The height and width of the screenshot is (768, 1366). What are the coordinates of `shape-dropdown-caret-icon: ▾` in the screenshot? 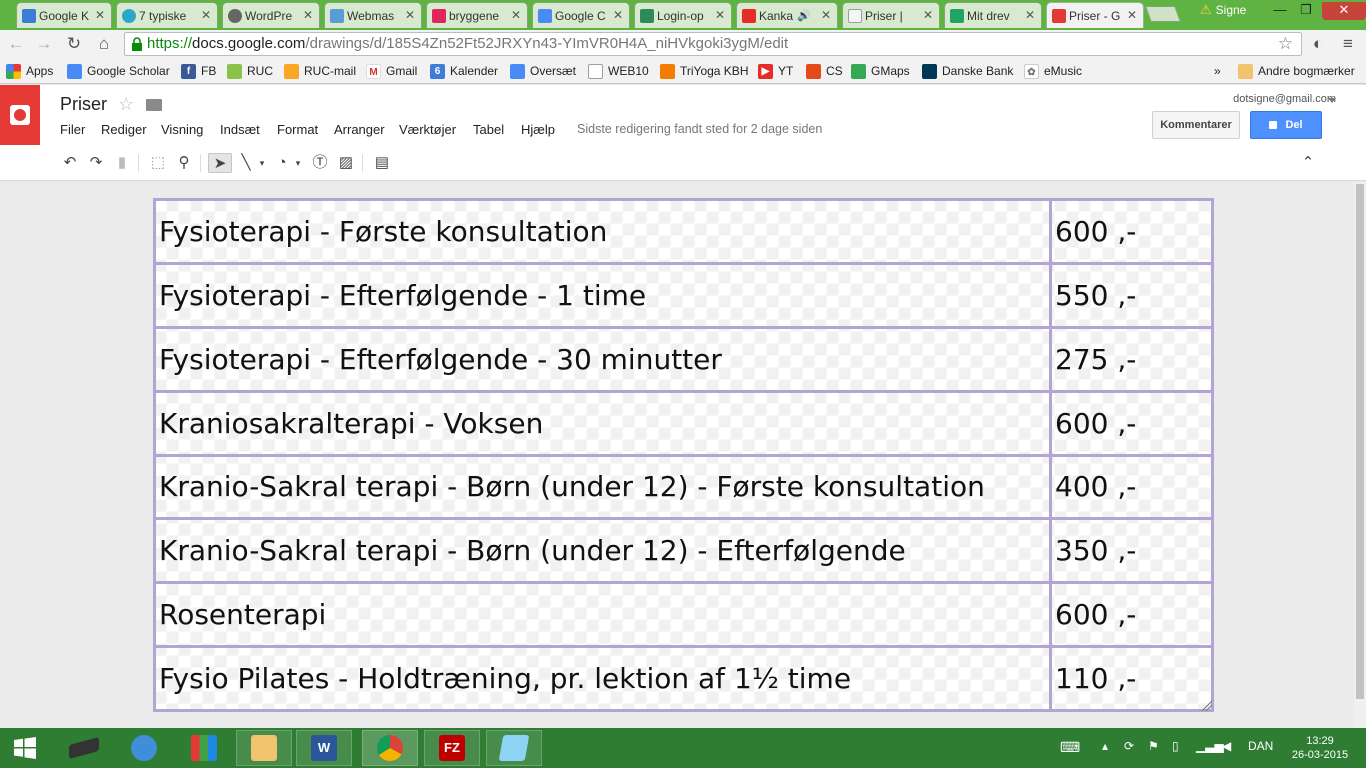 It's located at (298, 163).